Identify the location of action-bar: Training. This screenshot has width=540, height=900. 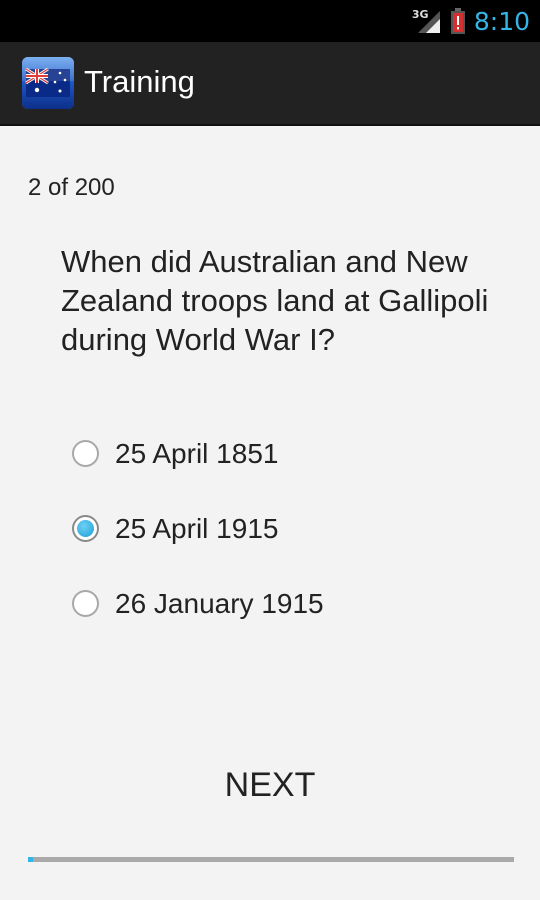
(270, 84).